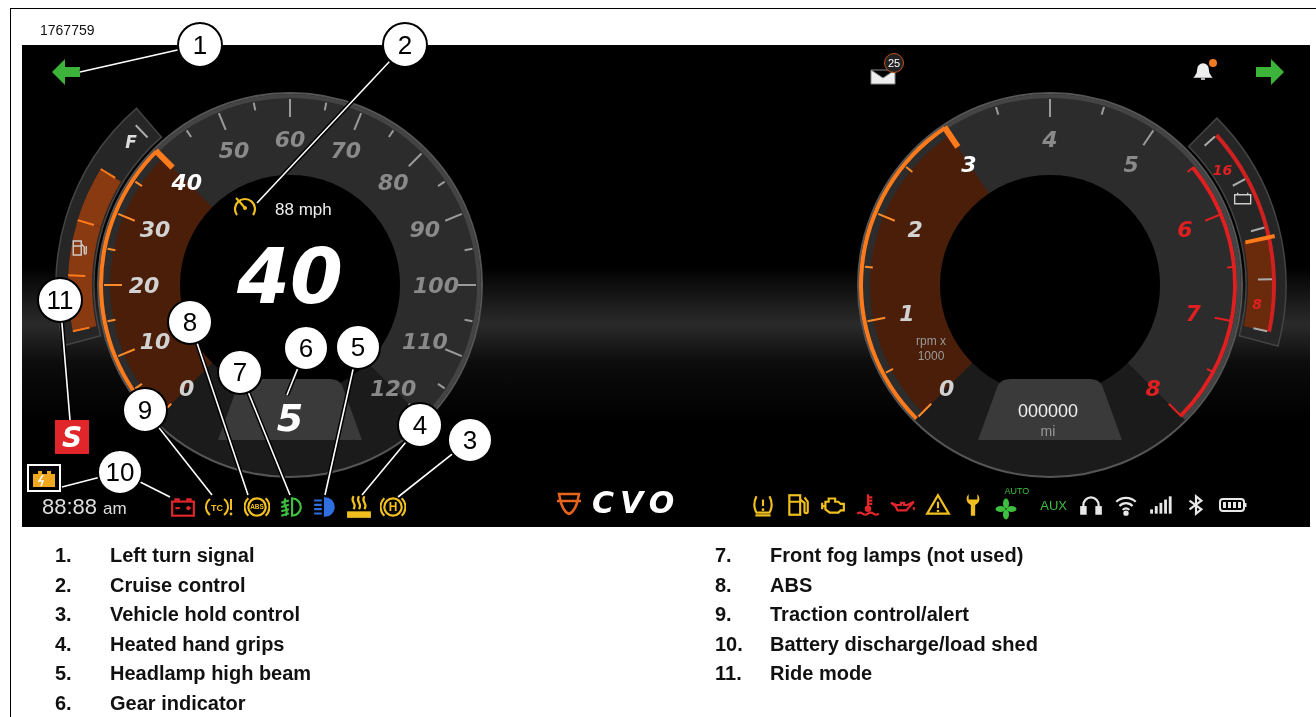 This screenshot has width=1316, height=717. I want to click on speed-scale-label: 40, so click(187, 182).